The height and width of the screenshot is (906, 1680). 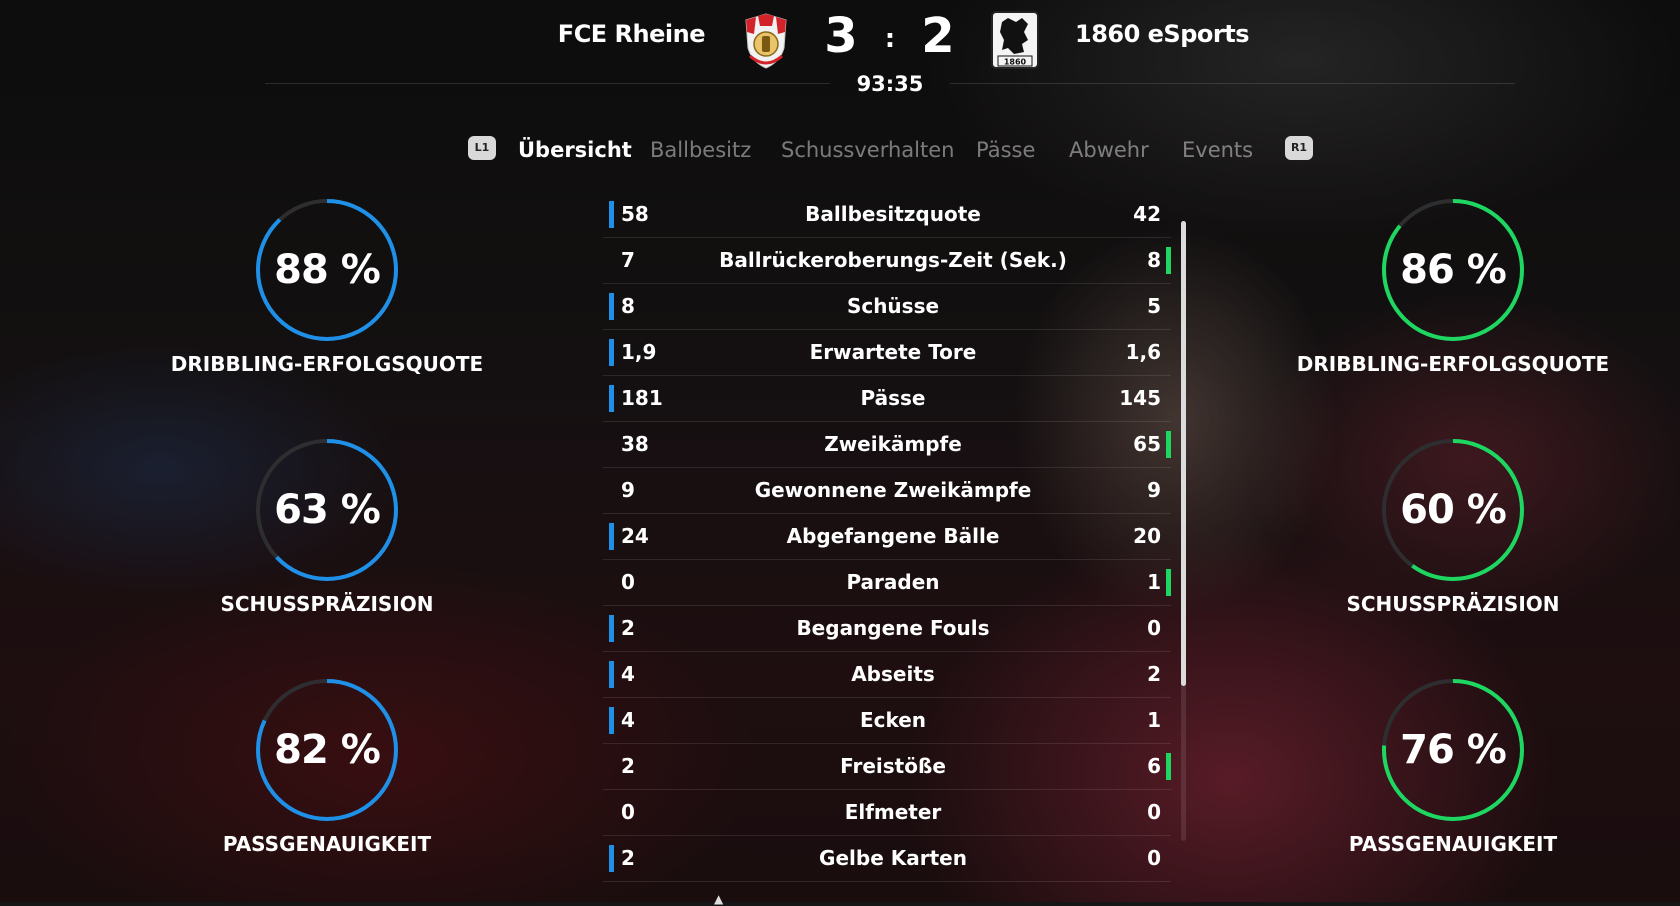 What do you see at coordinates (893, 306) in the screenshot?
I see `stat-label: Schüsse` at bounding box center [893, 306].